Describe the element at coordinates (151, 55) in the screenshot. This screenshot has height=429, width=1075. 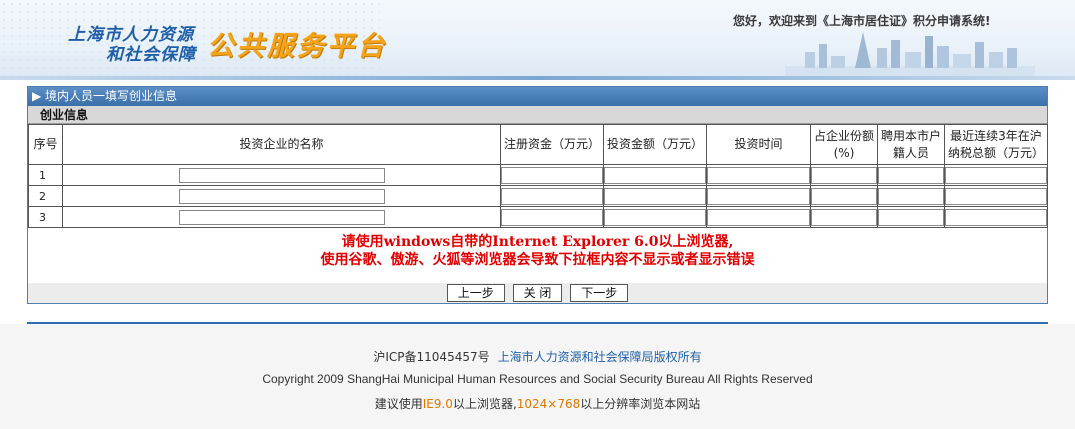
I see `logo-text-line2: 和社会保障` at that location.